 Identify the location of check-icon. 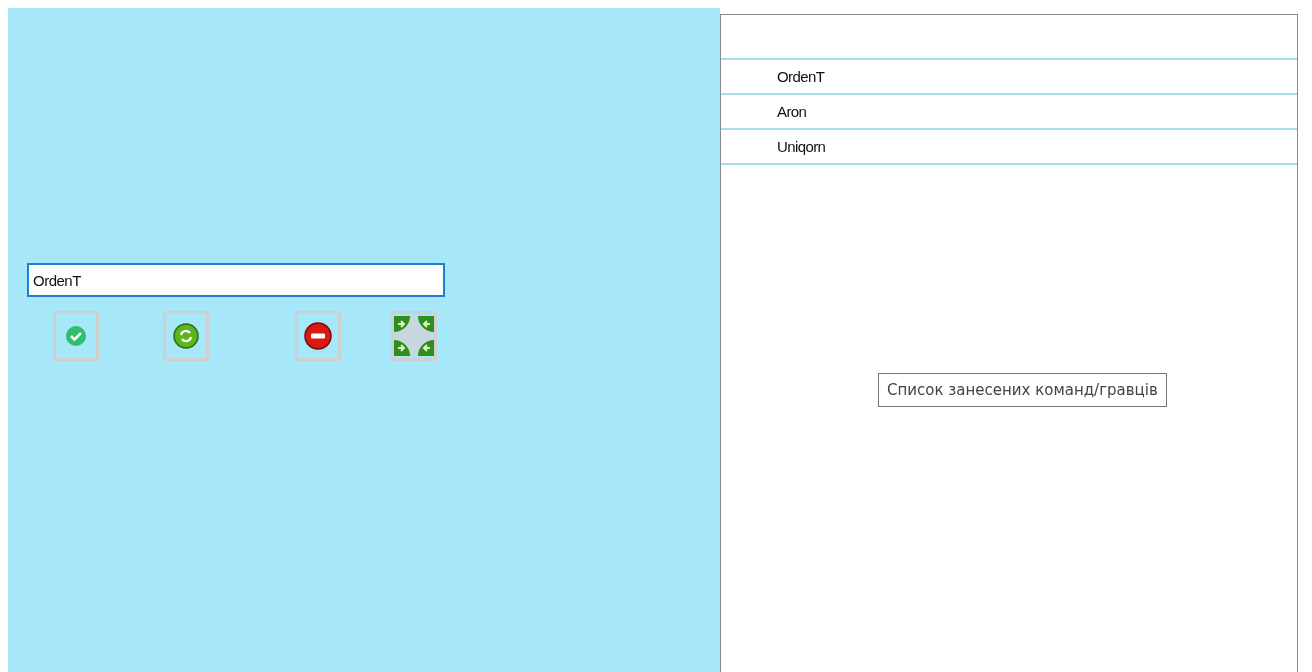
(76, 336).